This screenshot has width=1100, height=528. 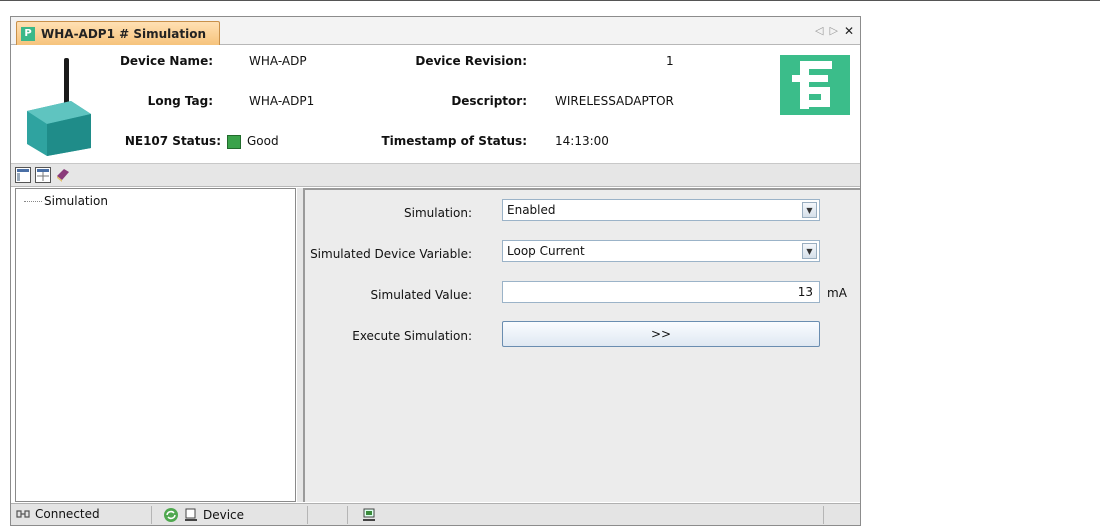 What do you see at coordinates (391, 254) in the screenshot?
I see `variable-label: Simulated Device Variable:` at bounding box center [391, 254].